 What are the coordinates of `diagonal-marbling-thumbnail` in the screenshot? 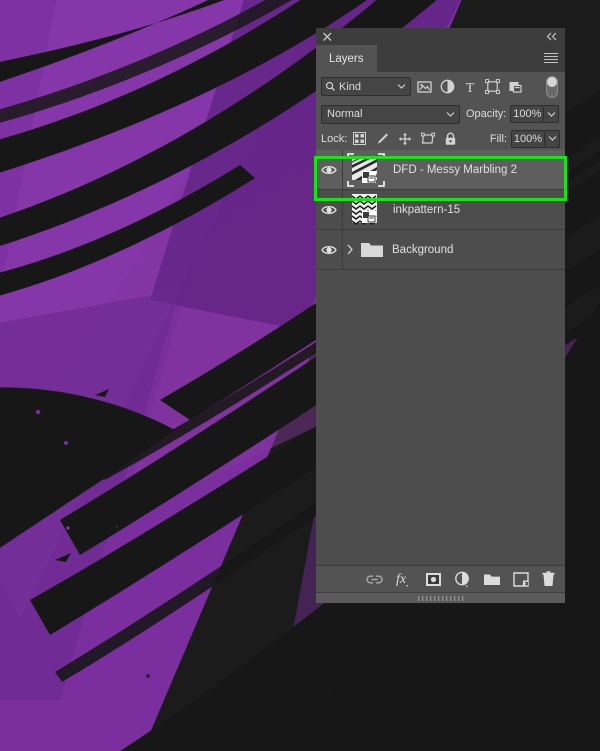 It's located at (366, 169).